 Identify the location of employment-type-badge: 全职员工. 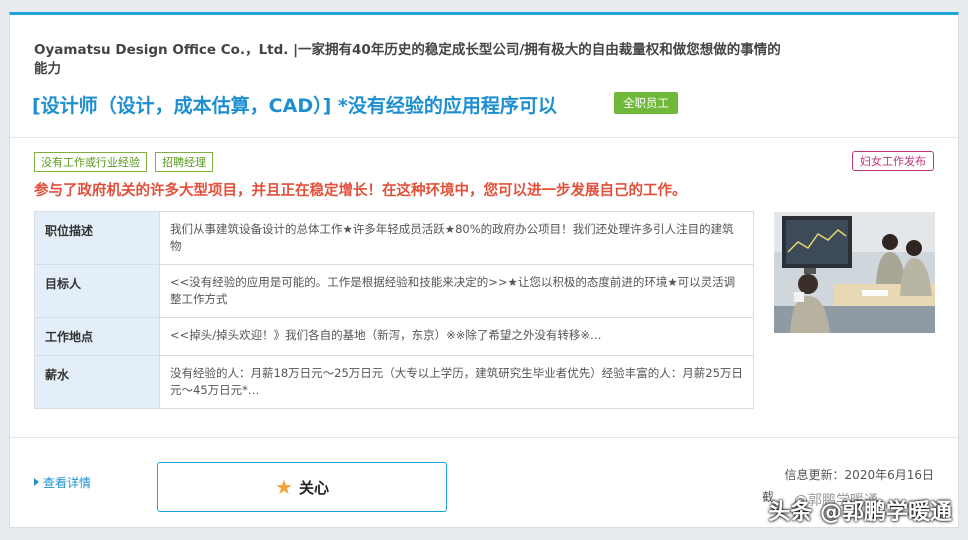
(646, 103).